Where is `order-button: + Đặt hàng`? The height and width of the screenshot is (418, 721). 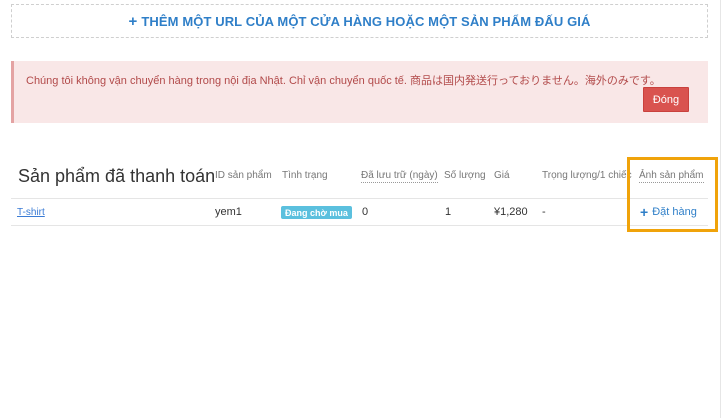
order-button: + Đặt hàng is located at coordinates (668, 212).